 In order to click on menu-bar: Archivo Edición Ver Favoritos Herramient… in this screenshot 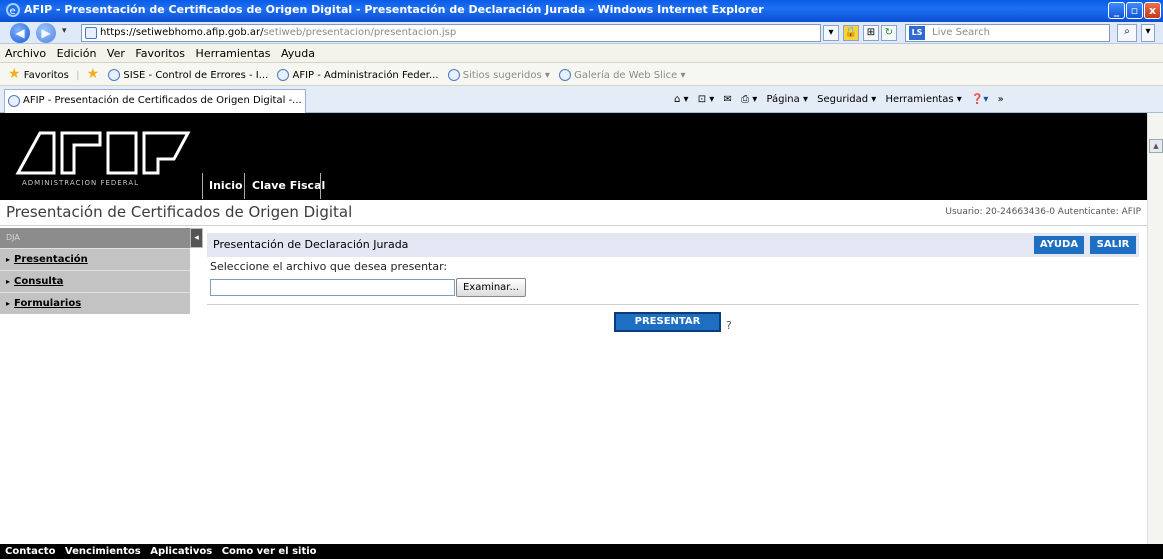, I will do `click(581, 53)`.